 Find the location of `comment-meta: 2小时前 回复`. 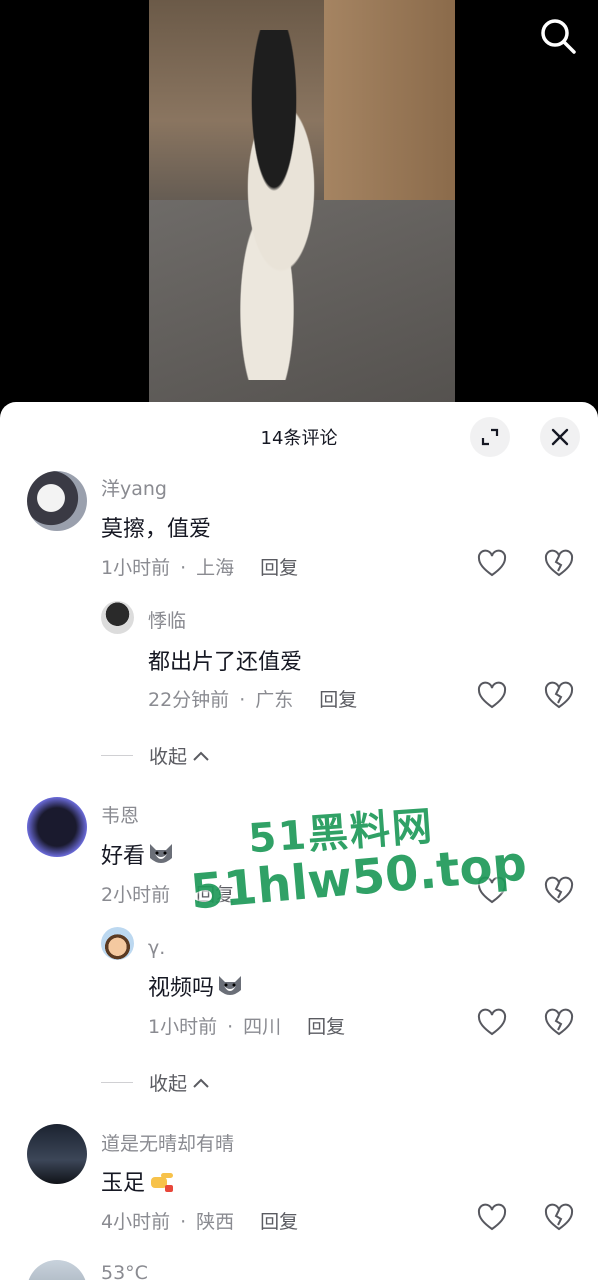

comment-meta: 2小时前 回复 is located at coordinates (167, 893).